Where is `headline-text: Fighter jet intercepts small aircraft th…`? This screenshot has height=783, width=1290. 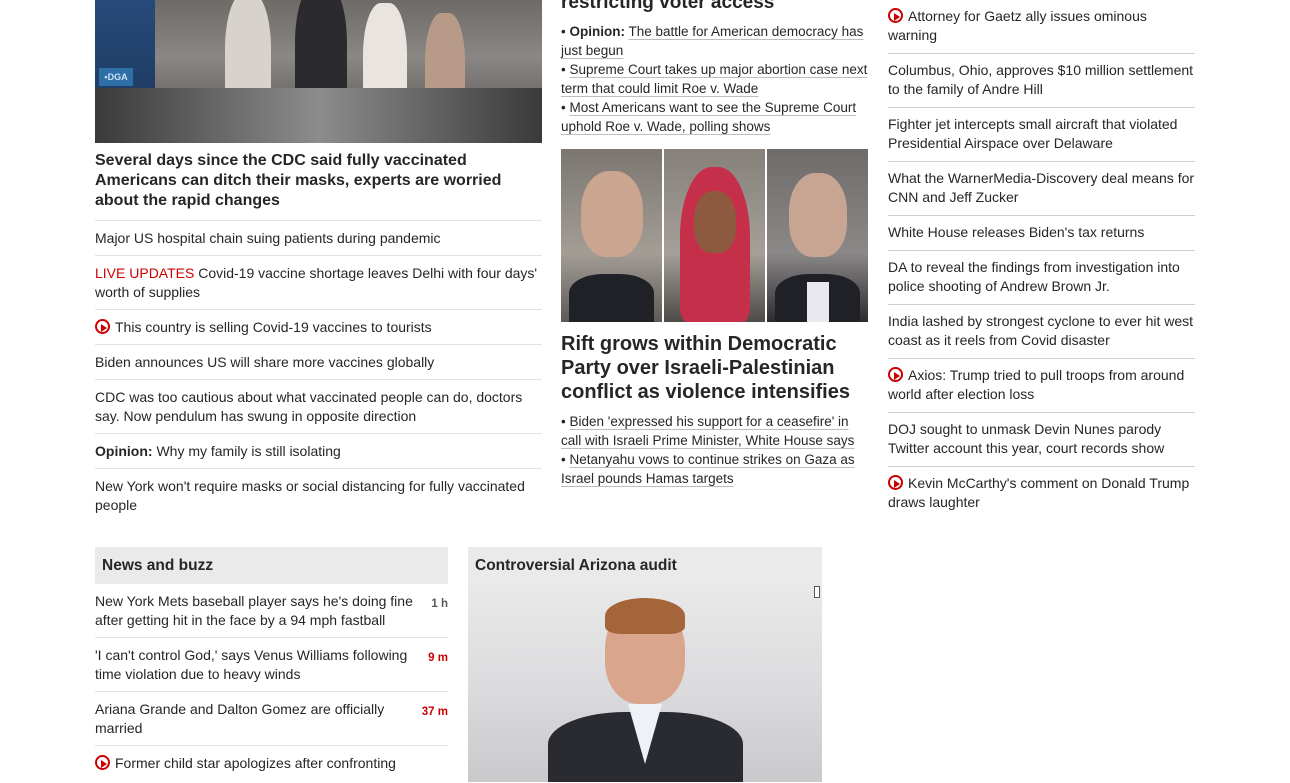
headline-text: Fighter jet intercepts small aircraft th… is located at coordinates (1032, 133).